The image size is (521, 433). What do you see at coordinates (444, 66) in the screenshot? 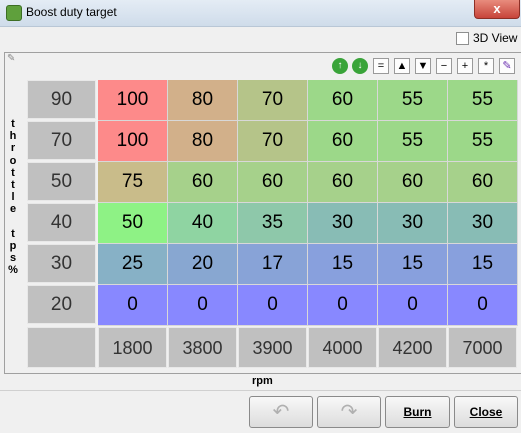
I see `minus-button: −` at bounding box center [444, 66].